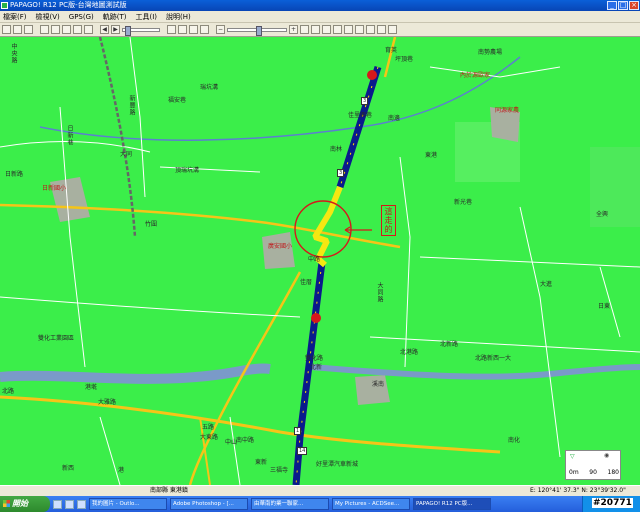 Image resolution: width=640 pixels, height=512 pixels. I want to click on scale-0: 0m, so click(574, 472).